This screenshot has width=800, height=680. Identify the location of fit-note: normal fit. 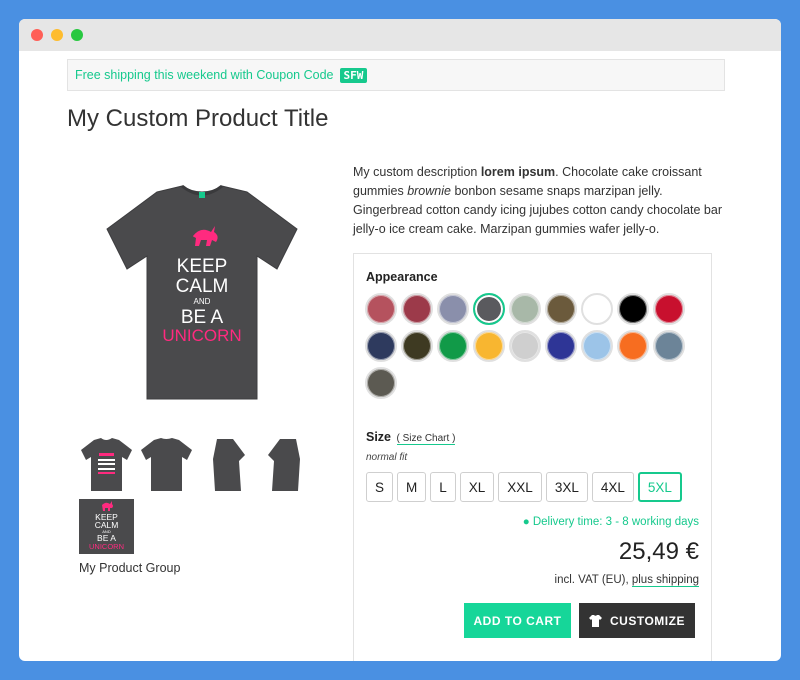
(387, 457).